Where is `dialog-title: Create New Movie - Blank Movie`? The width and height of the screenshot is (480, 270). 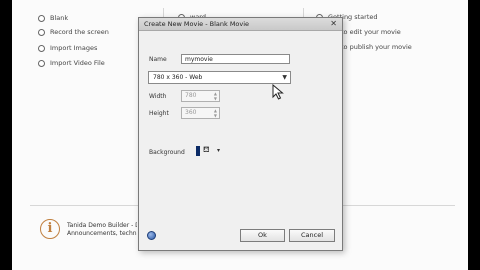 dialog-title: Create New Movie - Blank Movie is located at coordinates (197, 24).